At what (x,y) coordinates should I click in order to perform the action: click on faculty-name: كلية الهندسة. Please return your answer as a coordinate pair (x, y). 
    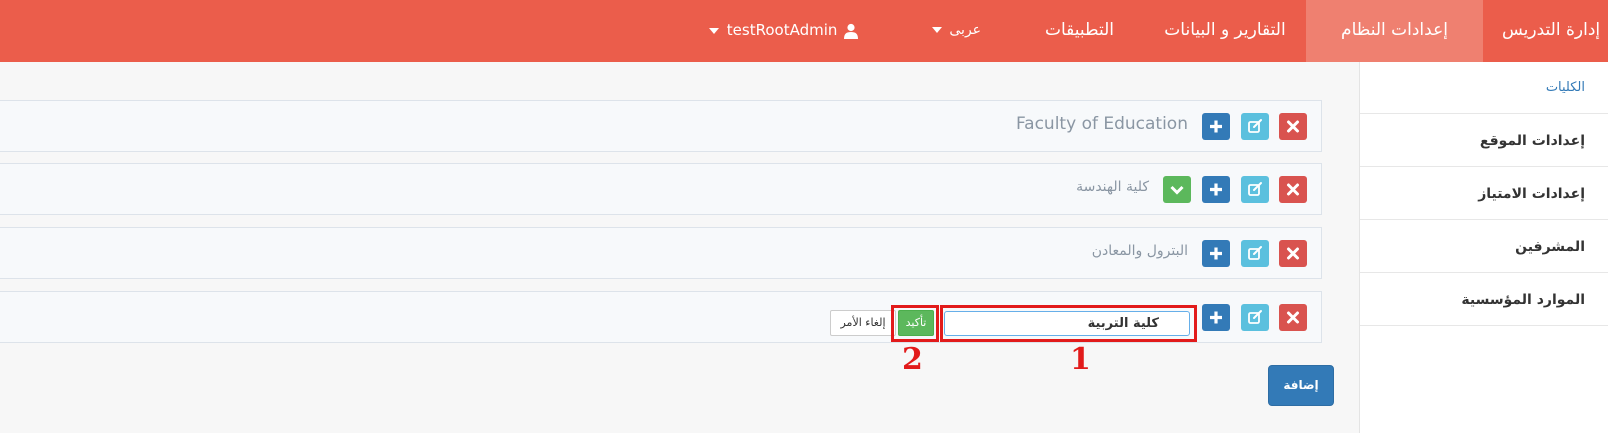
    Looking at the image, I should click on (1112, 187).